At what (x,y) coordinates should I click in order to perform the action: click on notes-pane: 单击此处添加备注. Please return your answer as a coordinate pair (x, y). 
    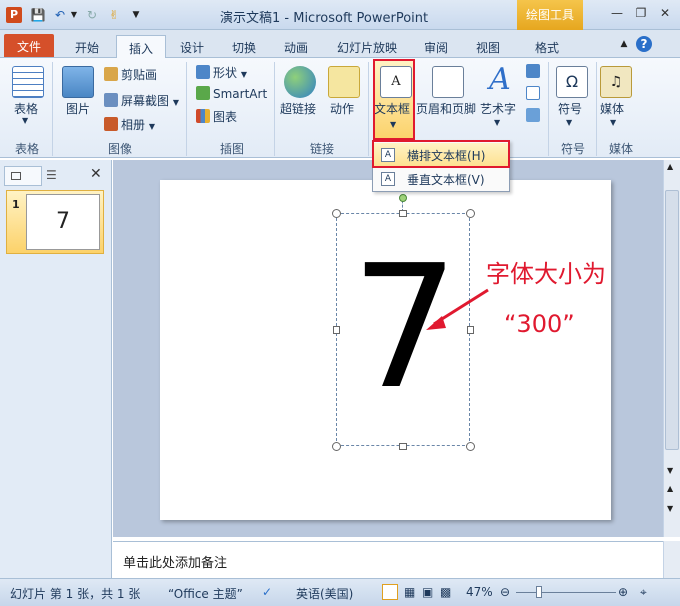
    Looking at the image, I should click on (388, 559).